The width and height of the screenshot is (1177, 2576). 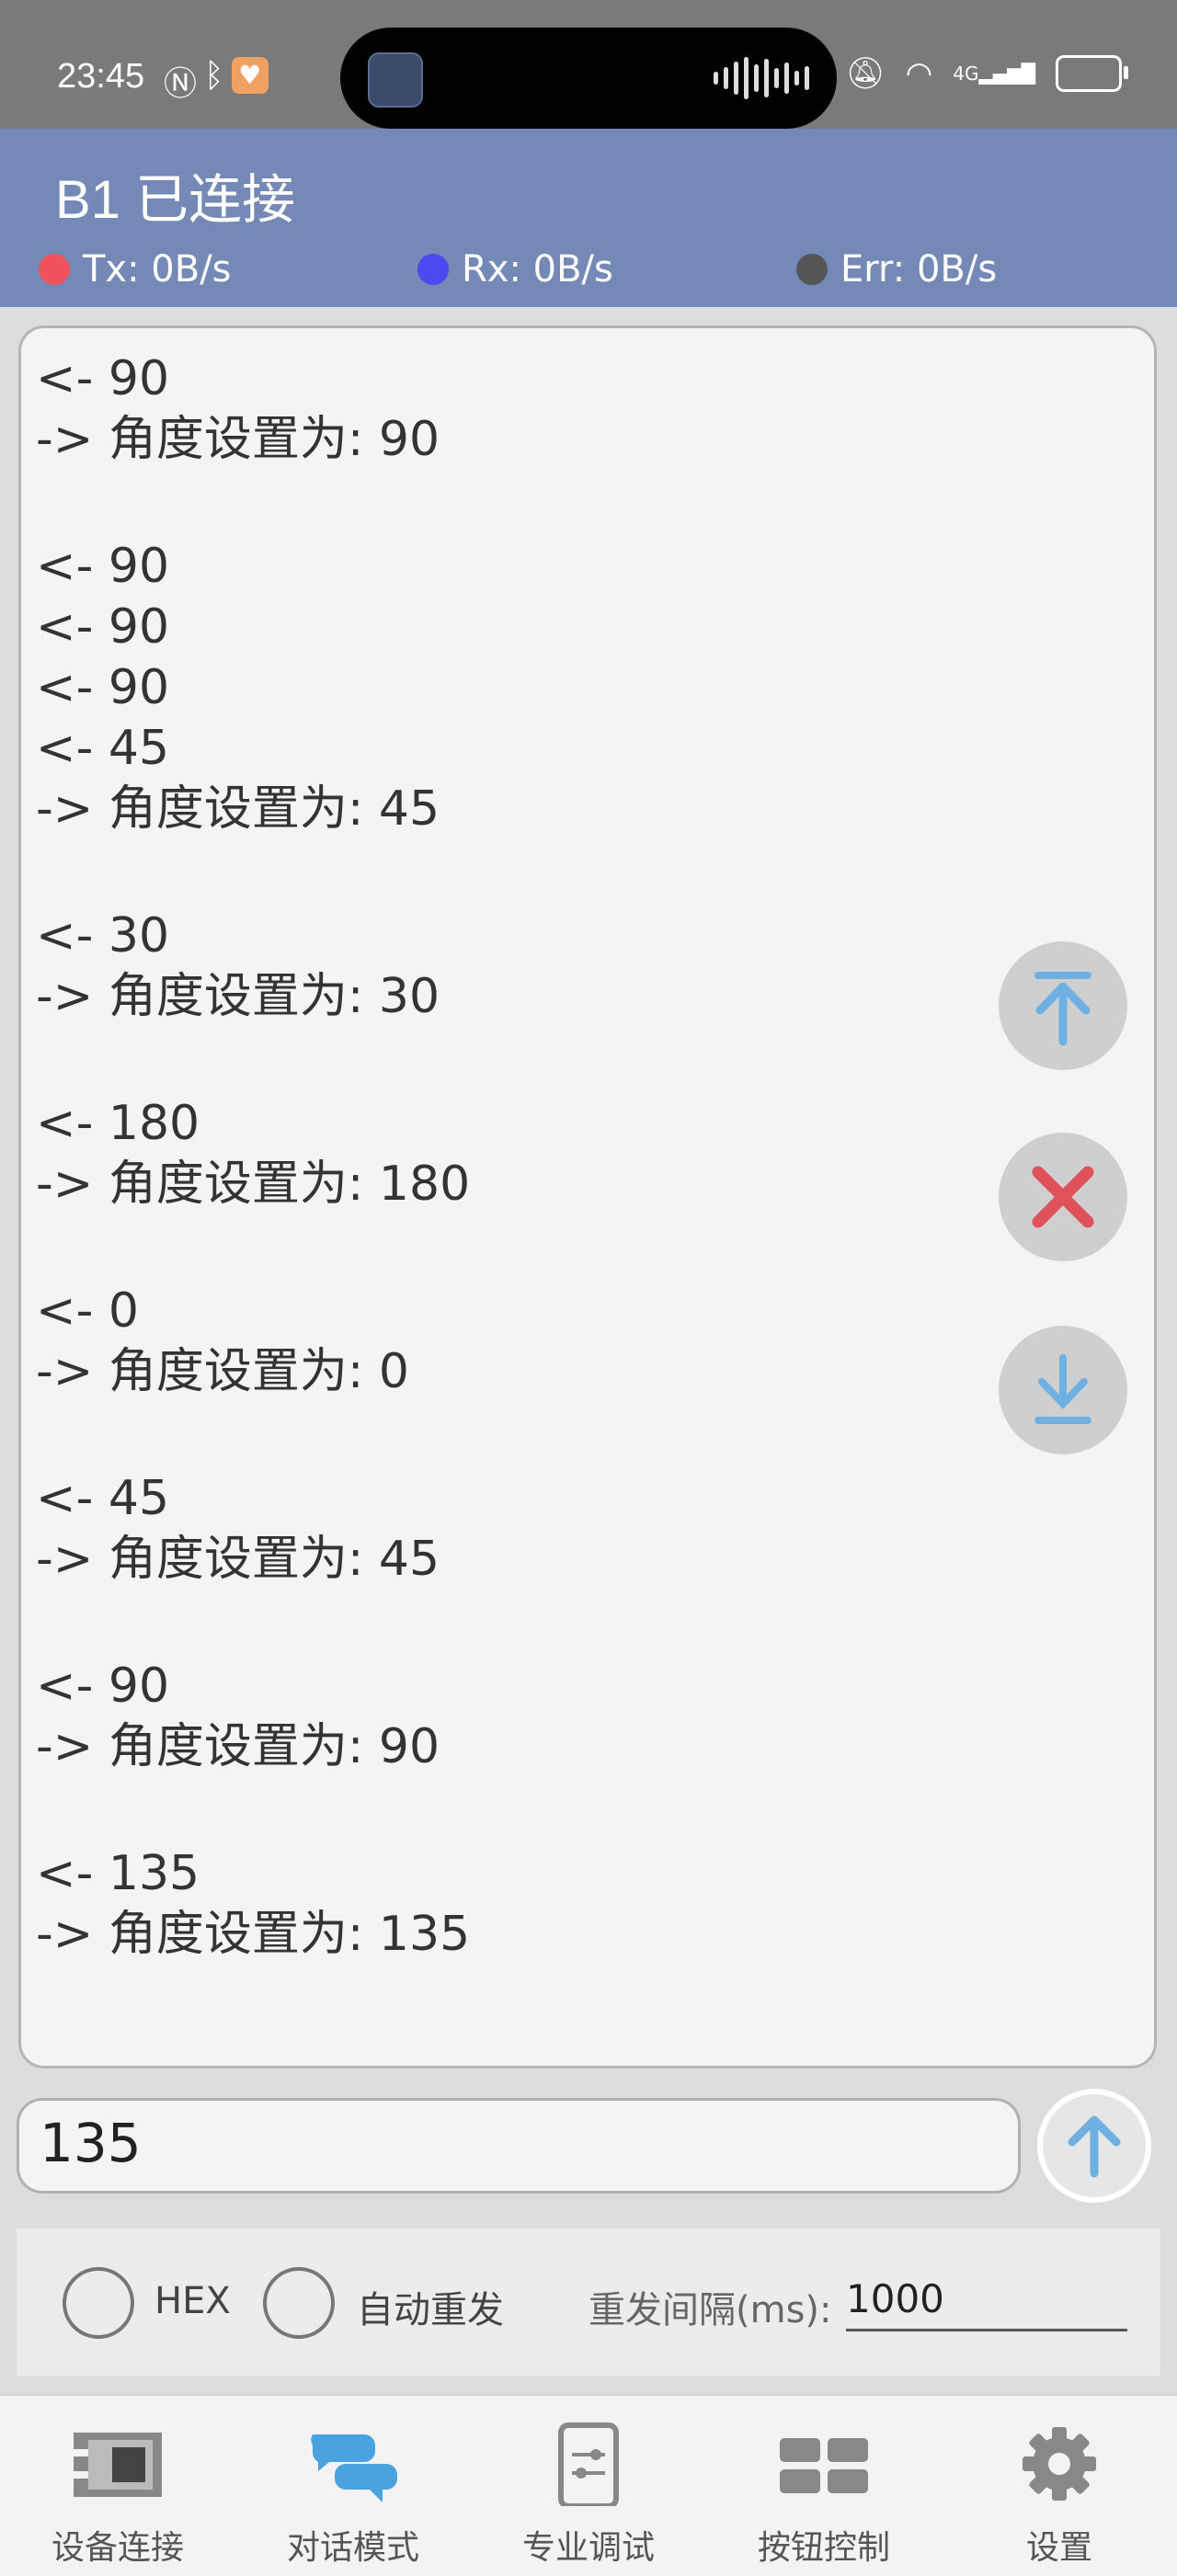 What do you see at coordinates (118, 2548) in the screenshot?
I see `nav-label: 设备连接` at bounding box center [118, 2548].